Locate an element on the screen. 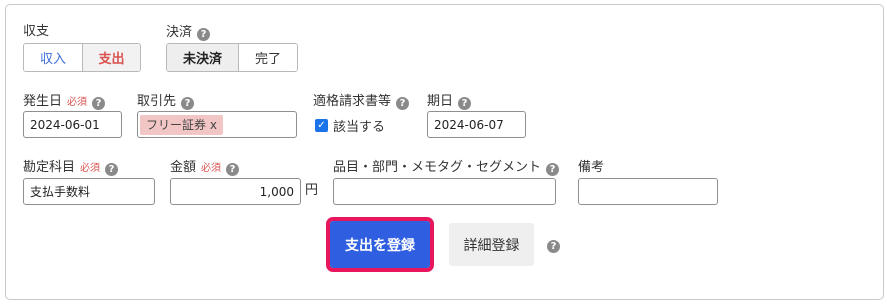  register-expense-highlight: 支出を登録 is located at coordinates (380, 244).